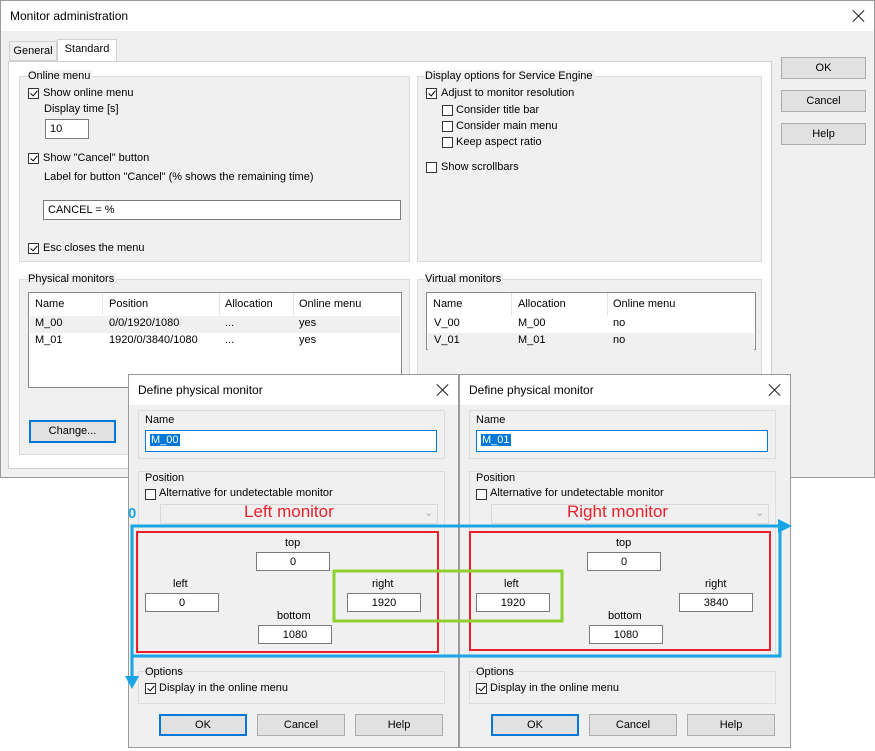 This screenshot has width=875, height=751. Describe the element at coordinates (132, 513) in the screenshot. I see `origin-label: 0` at that location.